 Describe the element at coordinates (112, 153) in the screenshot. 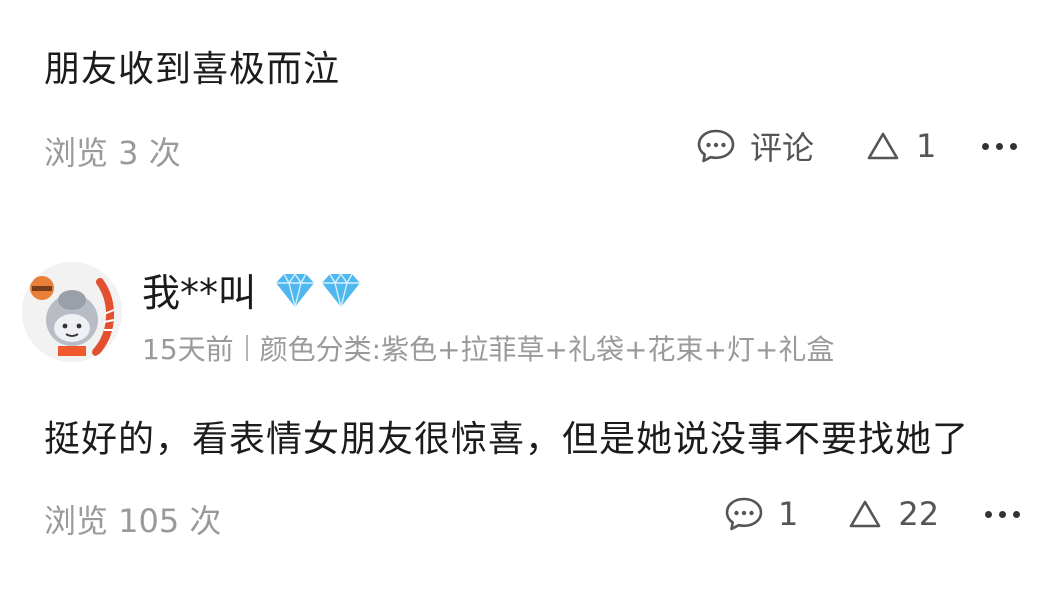

I see `view-count: 浏览 3 次` at that location.